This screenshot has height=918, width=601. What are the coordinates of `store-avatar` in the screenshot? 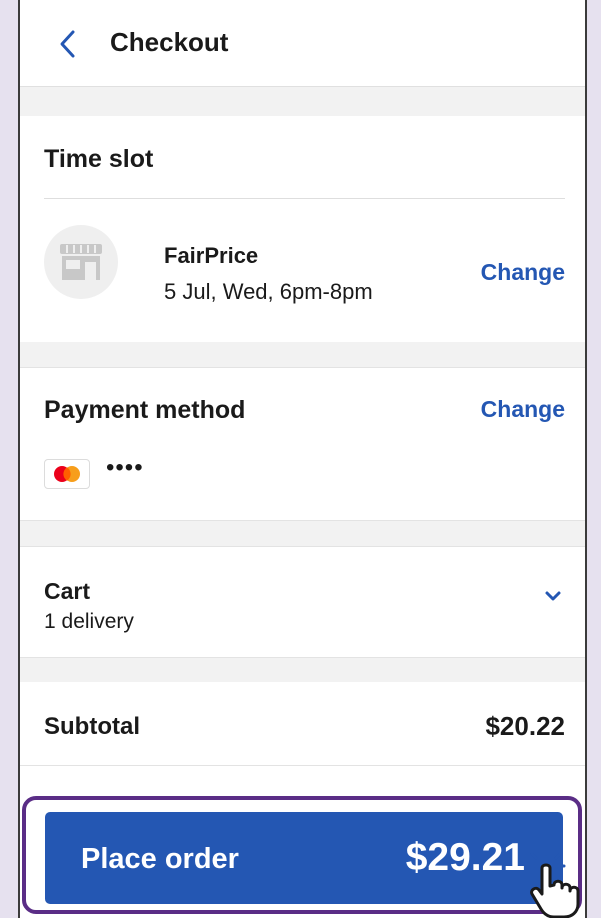 It's located at (81, 262).